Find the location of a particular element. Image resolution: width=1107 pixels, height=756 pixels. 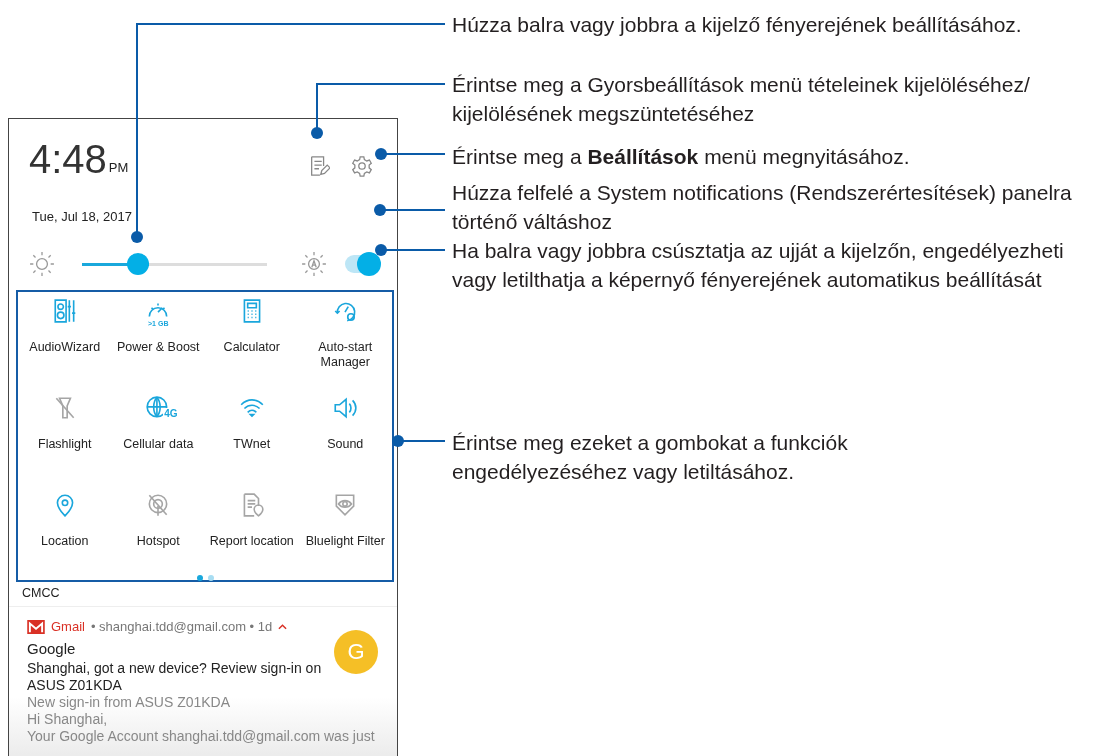

avatar-circle: G is located at coordinates (356, 652).